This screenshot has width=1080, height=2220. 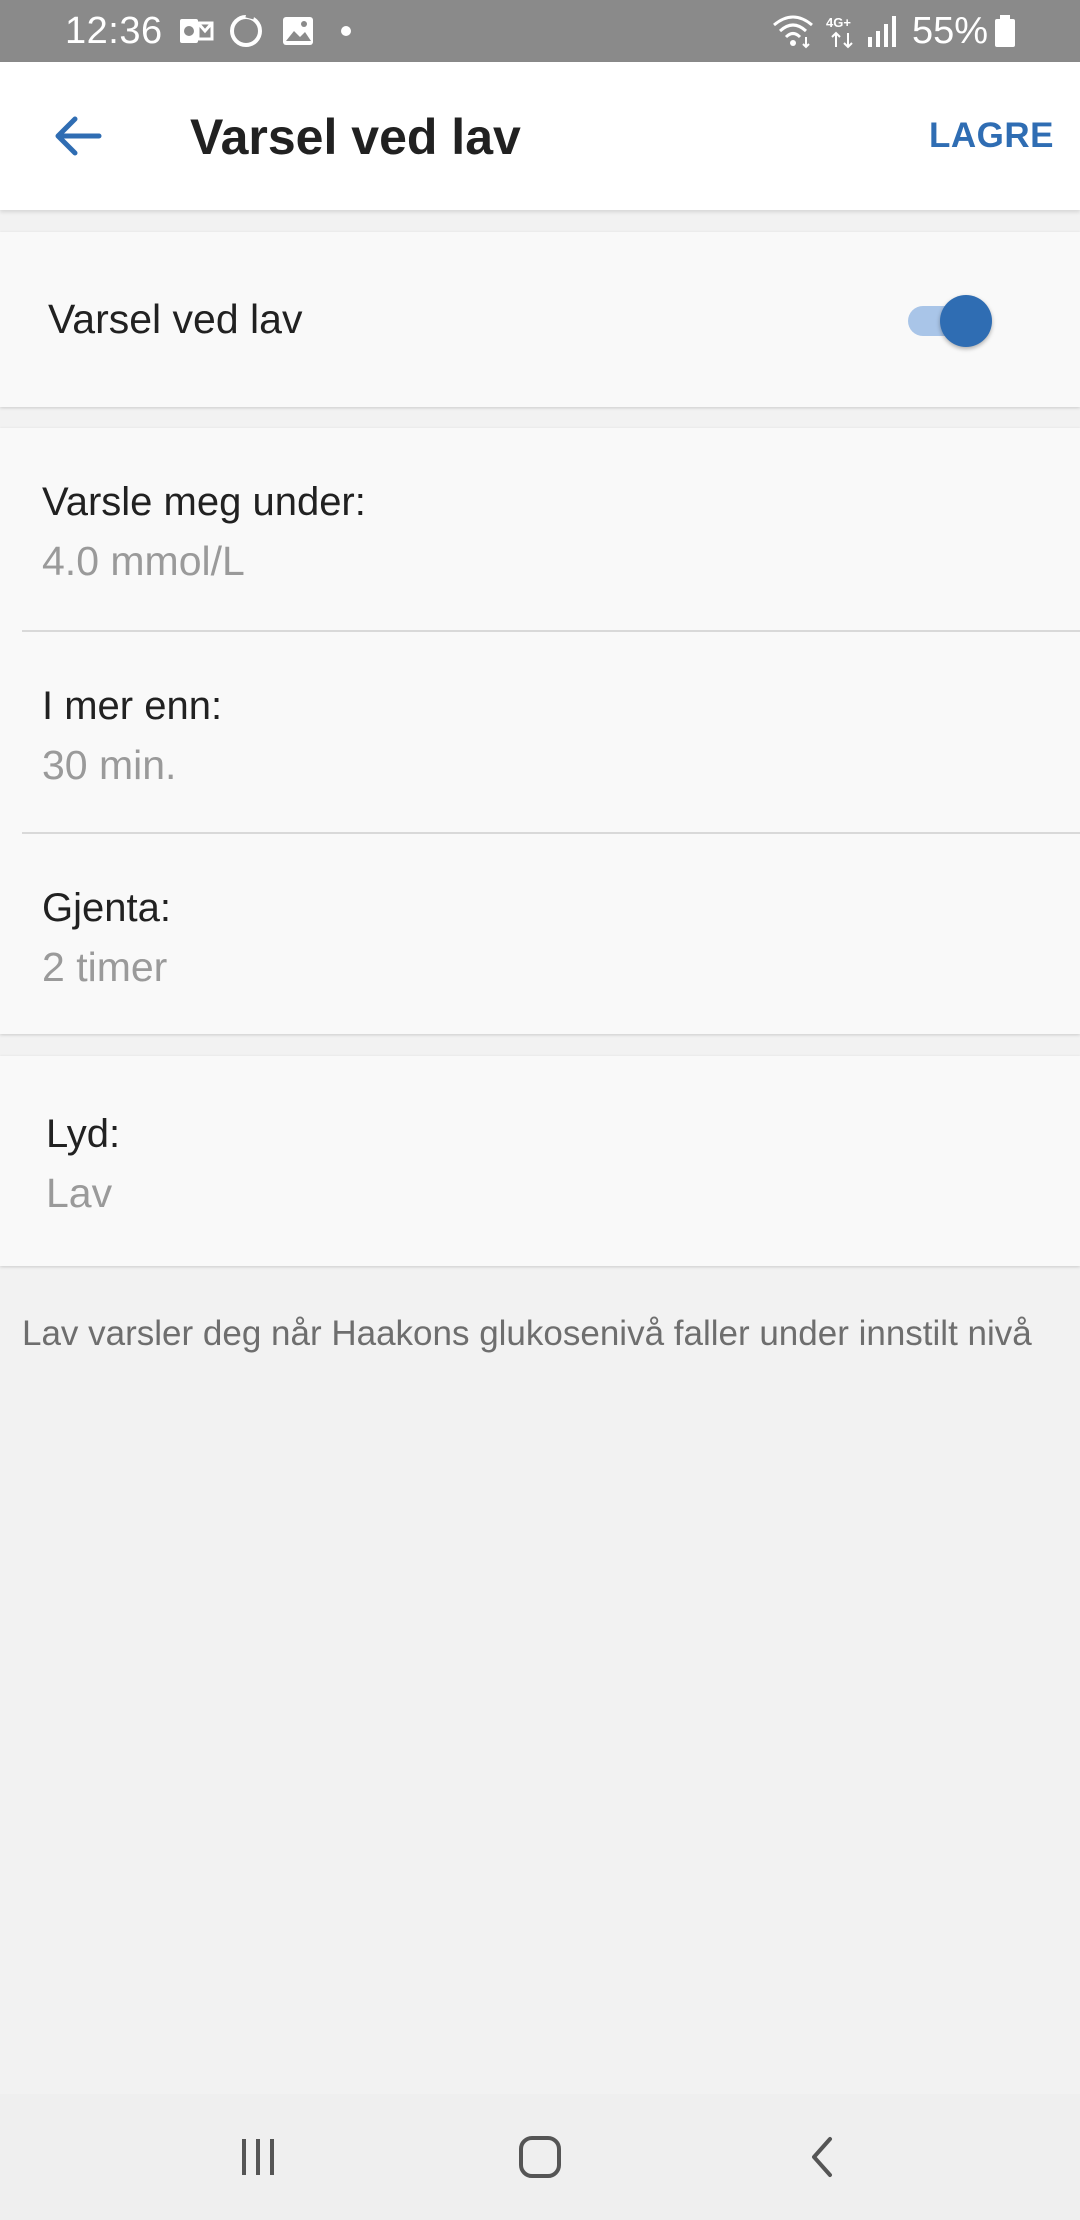 I want to click on notification-dot-icon, so click(x=354, y=31).